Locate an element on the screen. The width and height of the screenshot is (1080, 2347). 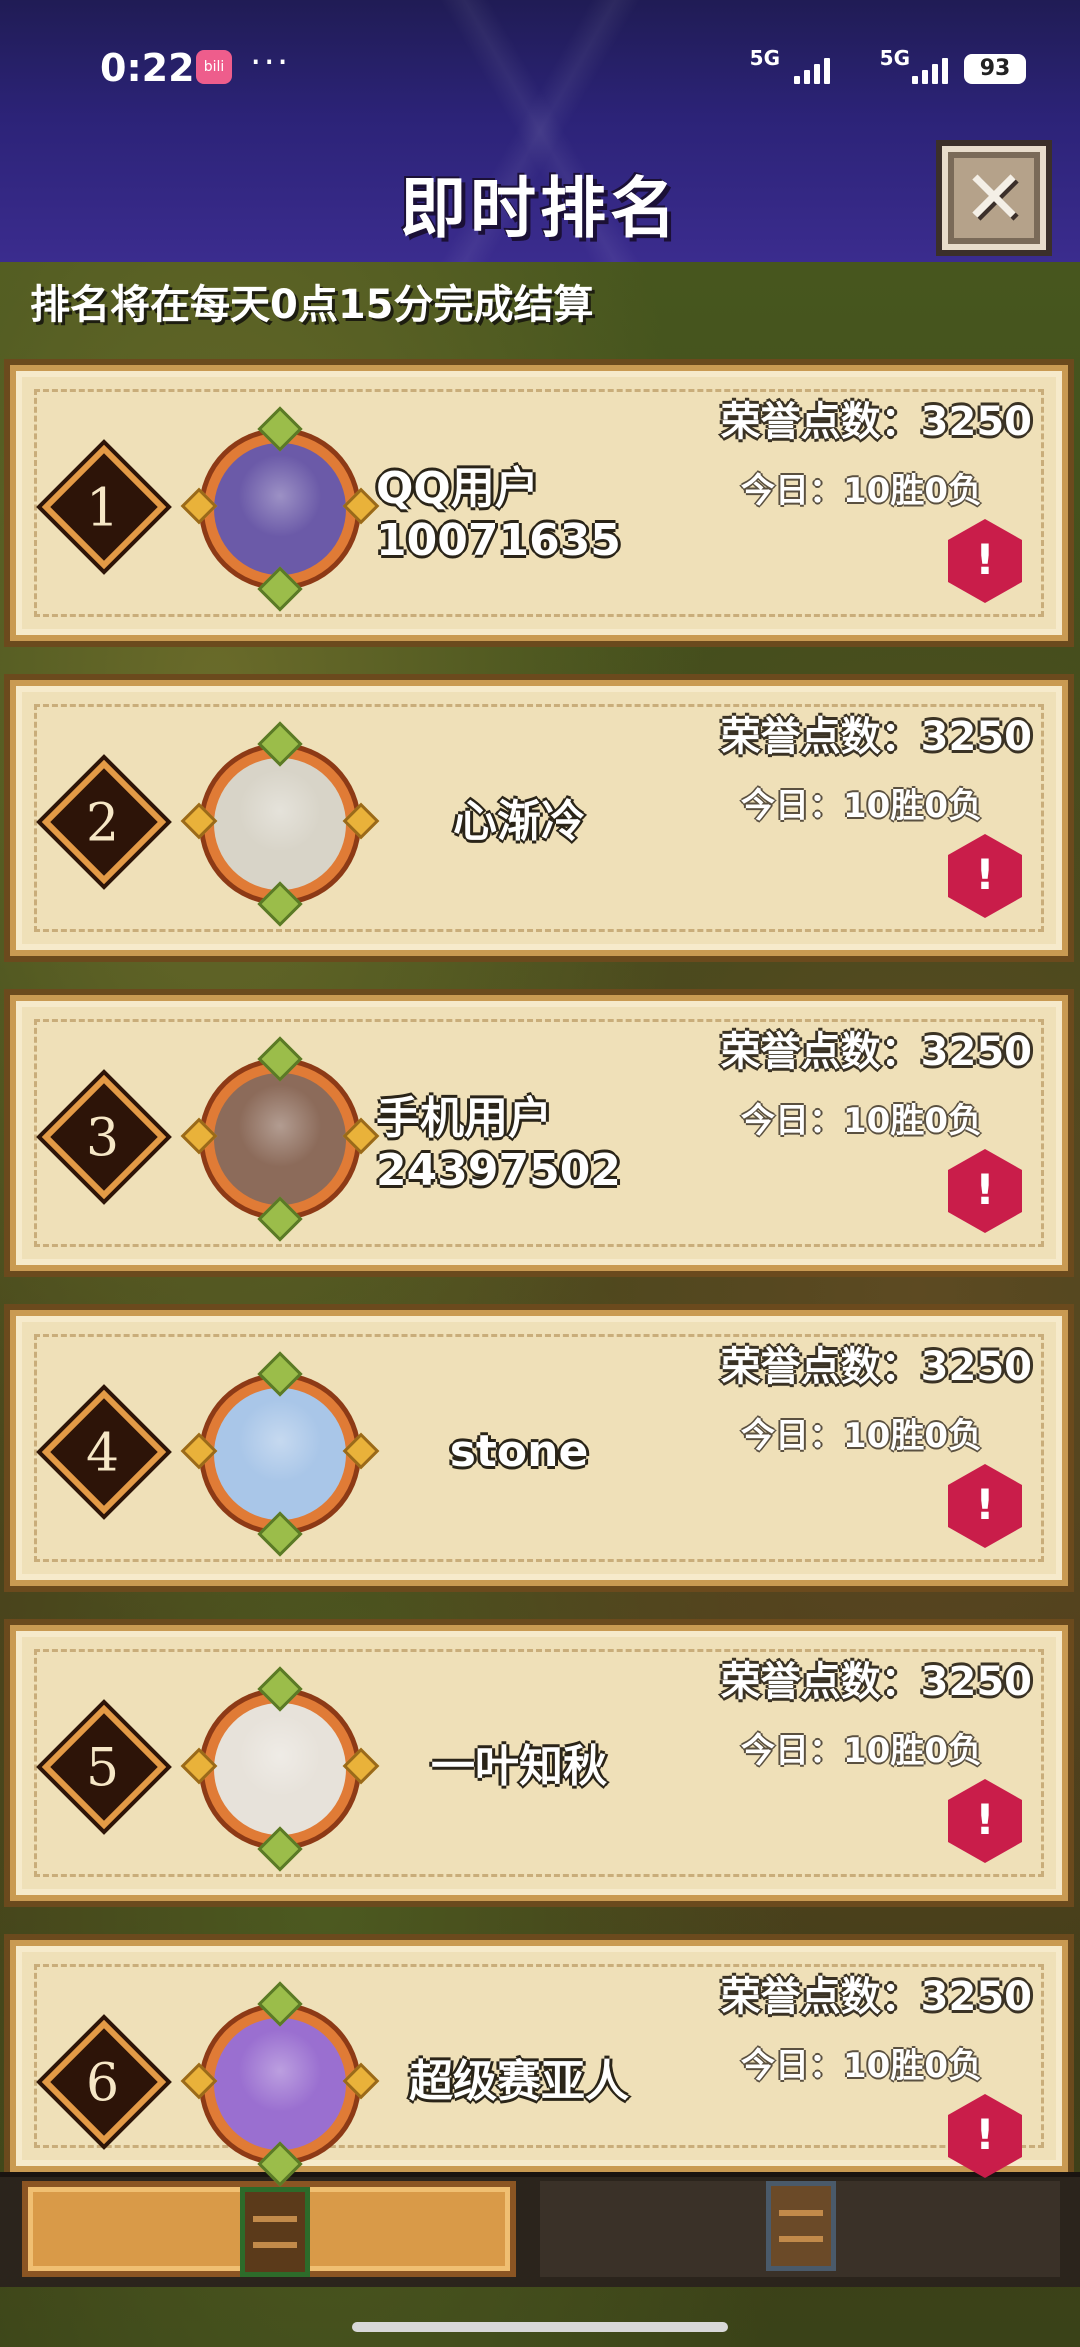
rank-badge: 2 is located at coordinates (104, 822).